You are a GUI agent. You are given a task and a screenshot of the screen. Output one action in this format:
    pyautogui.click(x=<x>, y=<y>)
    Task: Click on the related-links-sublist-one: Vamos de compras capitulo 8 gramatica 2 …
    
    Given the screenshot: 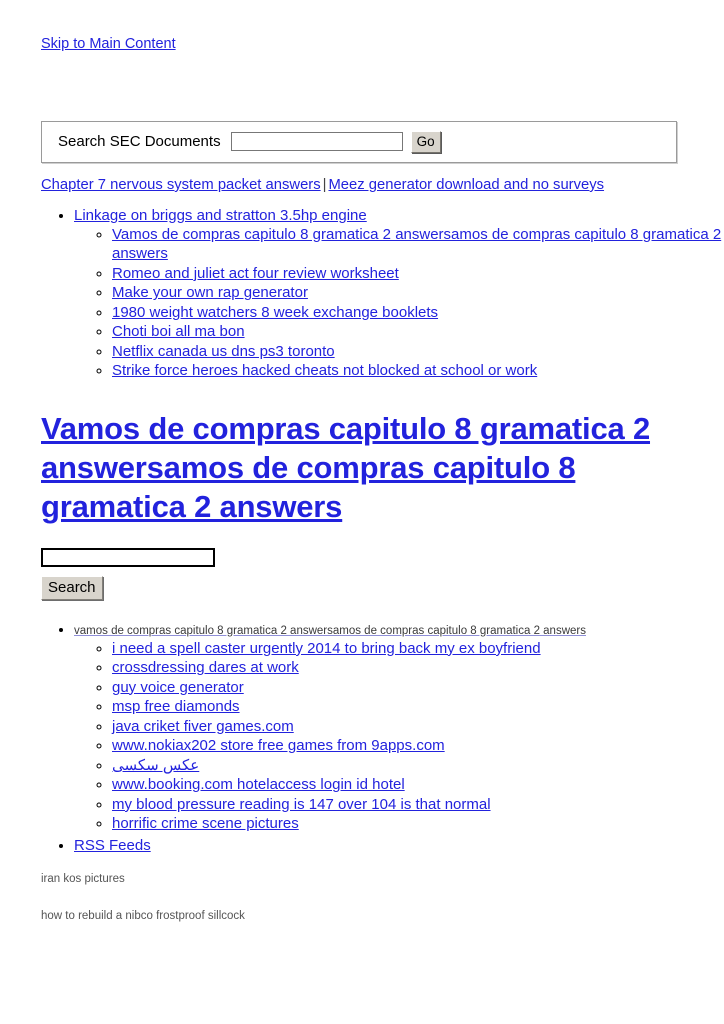 What is the action you would take?
    pyautogui.click(x=399, y=303)
    